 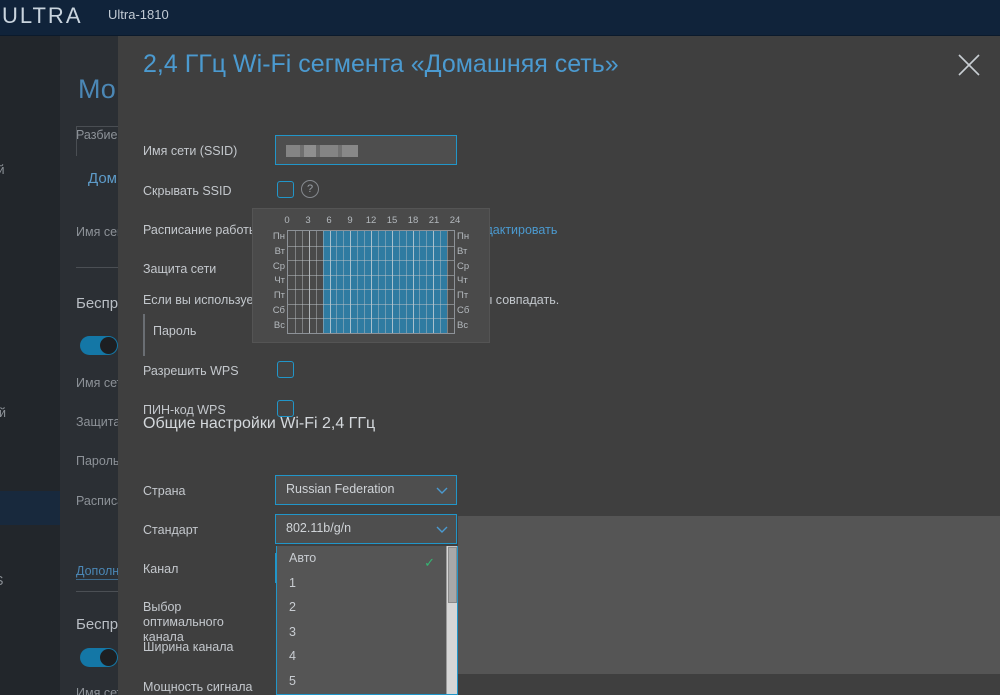 I want to click on dropdown-option: 1, so click(x=367, y=583).